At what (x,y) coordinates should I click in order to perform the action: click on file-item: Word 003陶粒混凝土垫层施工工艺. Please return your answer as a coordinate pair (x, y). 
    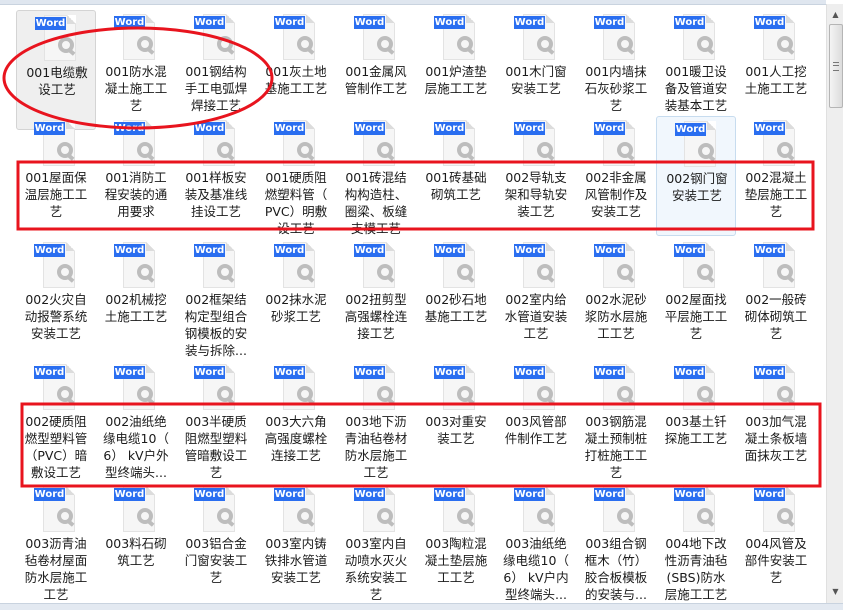
    Looking at the image, I should click on (456, 542).